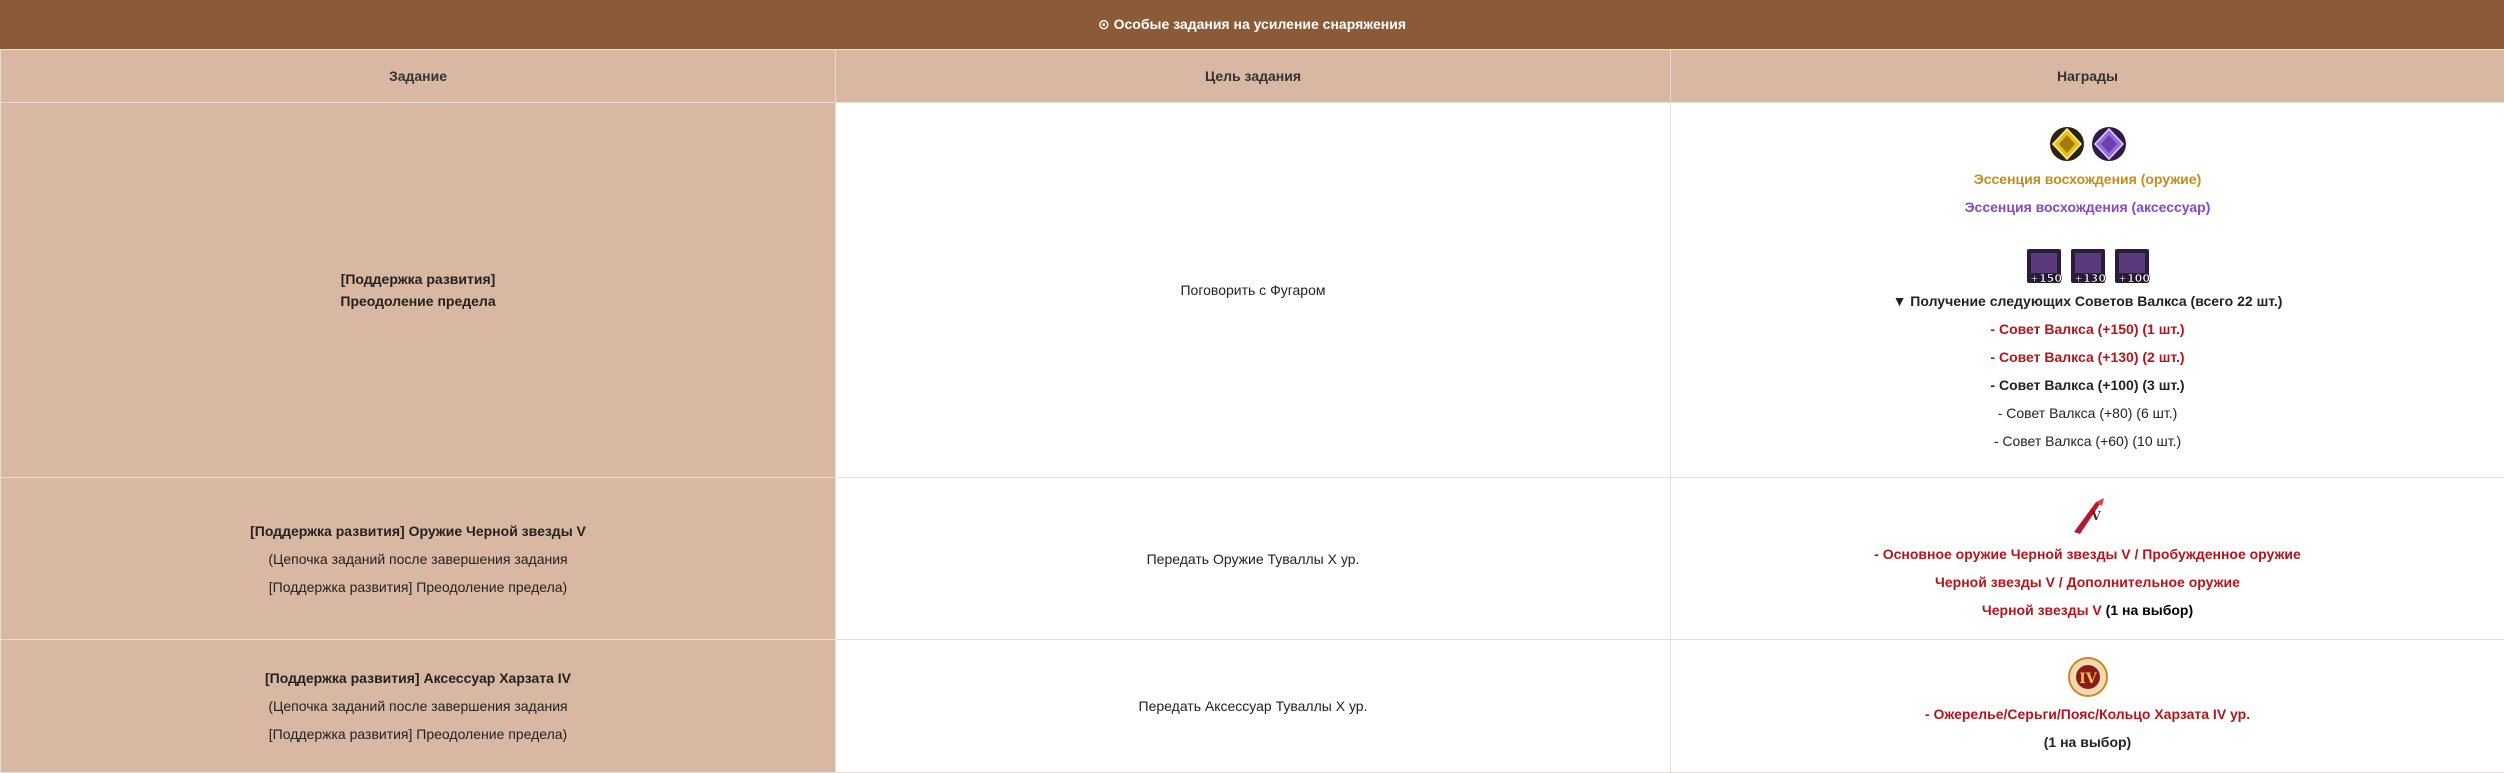  I want to click on essence-weapon-label: Эссенция восхождения (оружие), so click(2087, 179).